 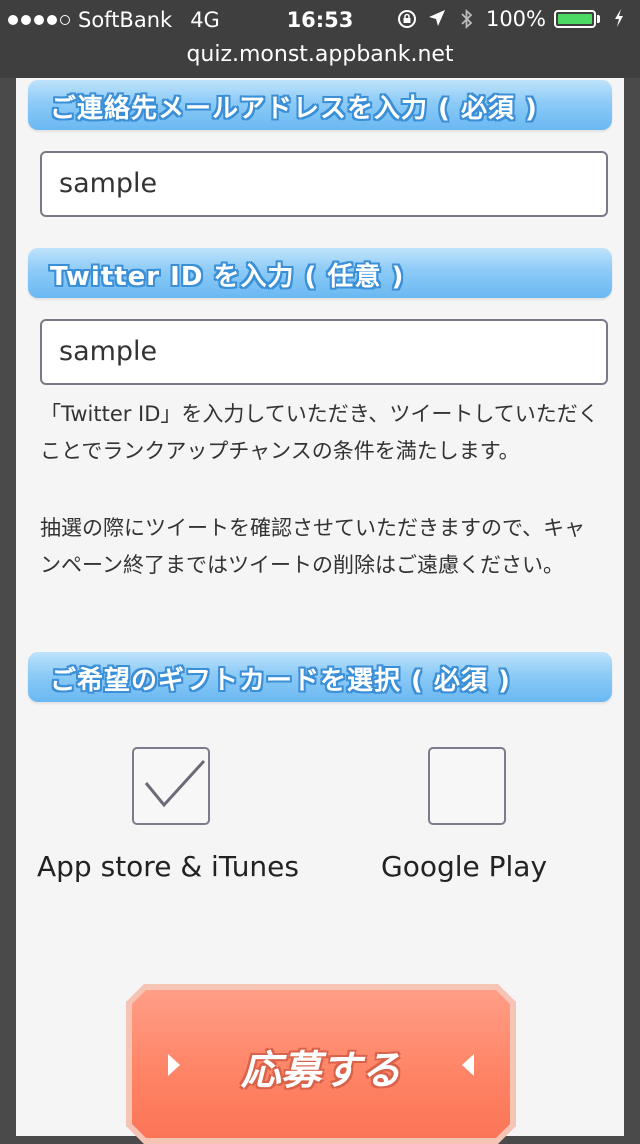 What do you see at coordinates (577, 19) in the screenshot?
I see `battery-icon` at bounding box center [577, 19].